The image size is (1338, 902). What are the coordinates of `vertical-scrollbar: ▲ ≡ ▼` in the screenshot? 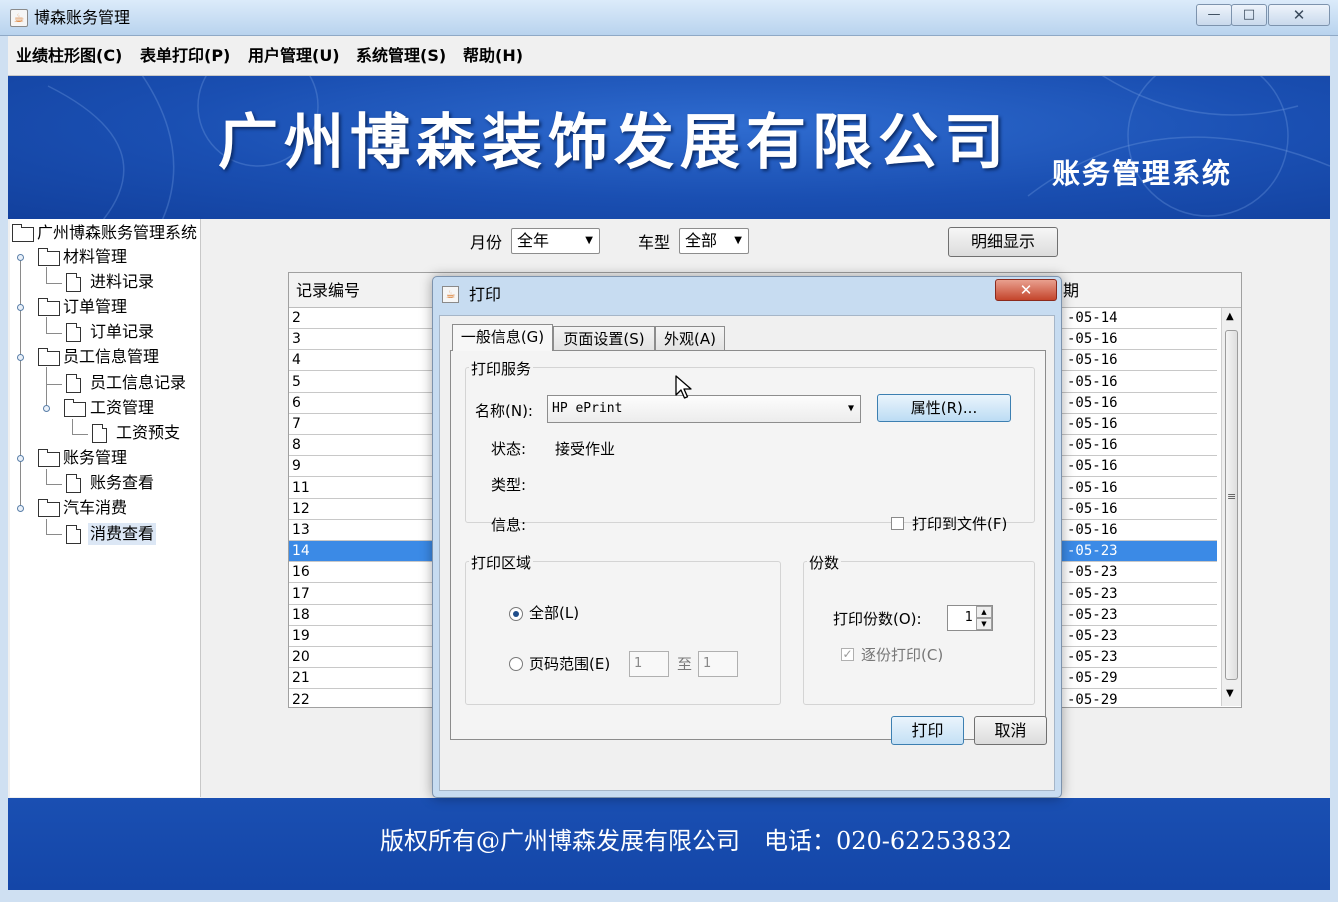 It's located at (1231, 507).